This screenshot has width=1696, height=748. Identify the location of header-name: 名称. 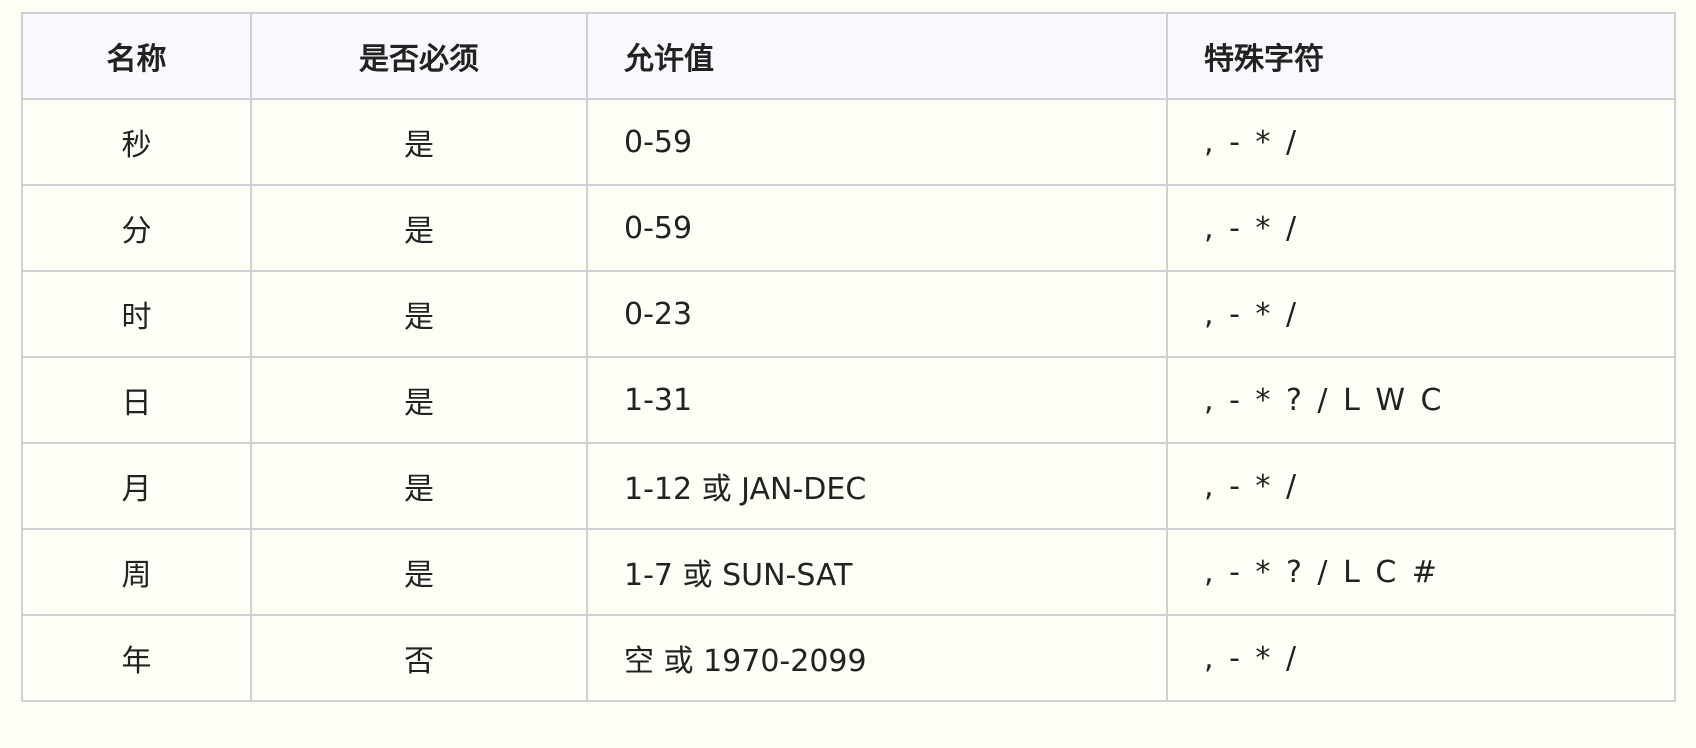
(136, 56).